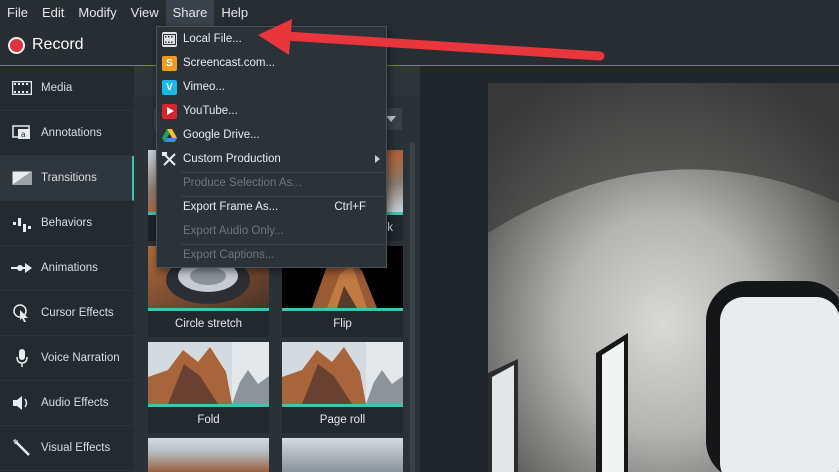 The height and width of the screenshot is (472, 839). What do you see at coordinates (80, 358) in the screenshot?
I see `sidebar-item-label: Voice Narration` at bounding box center [80, 358].